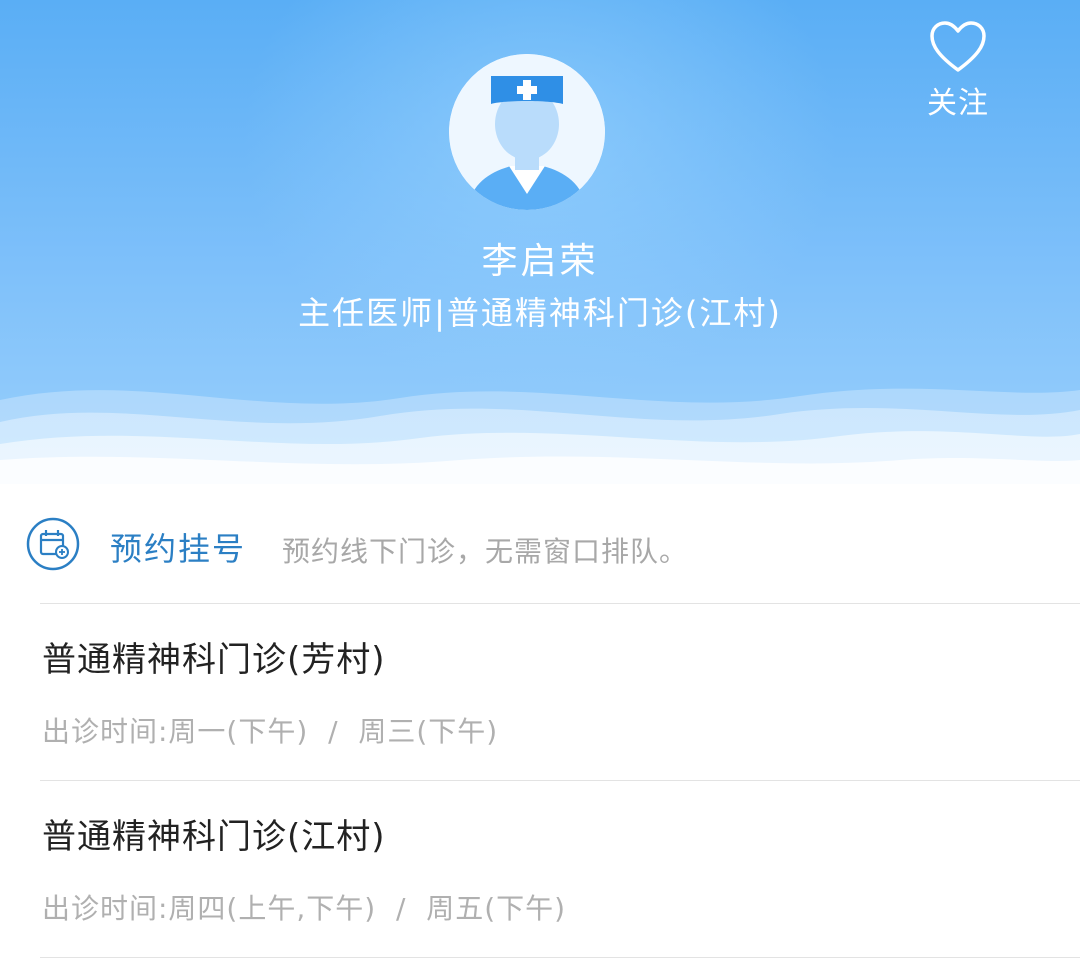 The height and width of the screenshot is (960, 1080). Describe the element at coordinates (53, 544) in the screenshot. I see `calendar-add-icon` at that location.